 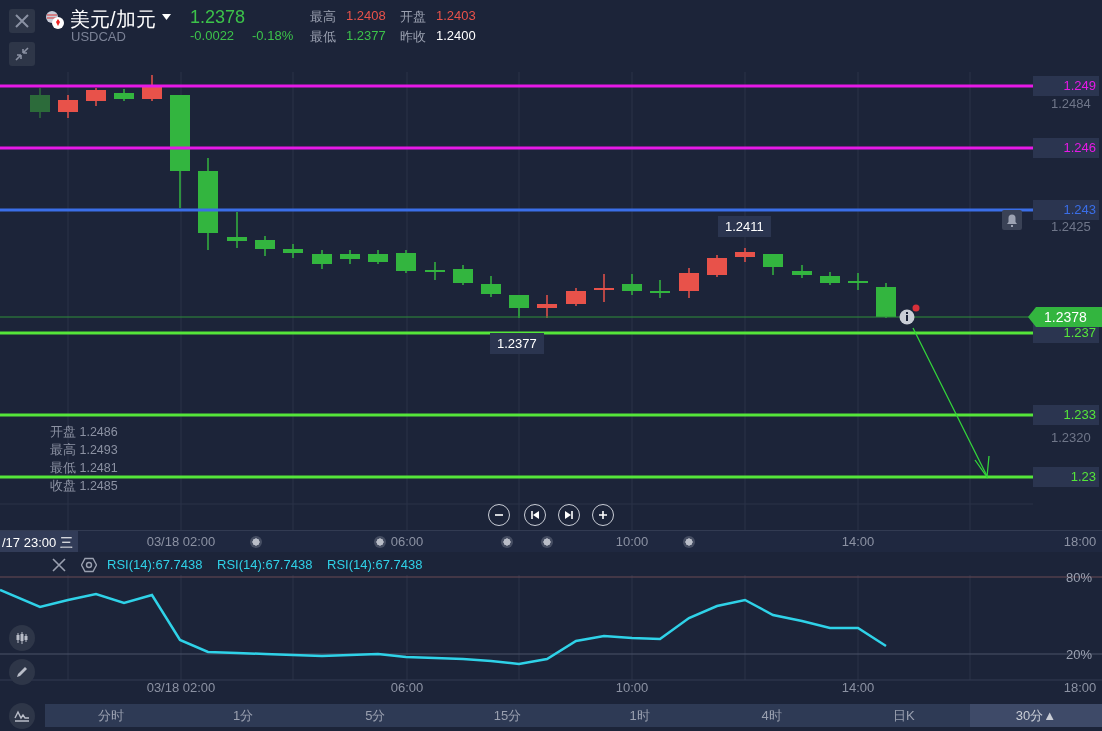 I want to click on stat-label: 开盘, so click(x=413, y=17).